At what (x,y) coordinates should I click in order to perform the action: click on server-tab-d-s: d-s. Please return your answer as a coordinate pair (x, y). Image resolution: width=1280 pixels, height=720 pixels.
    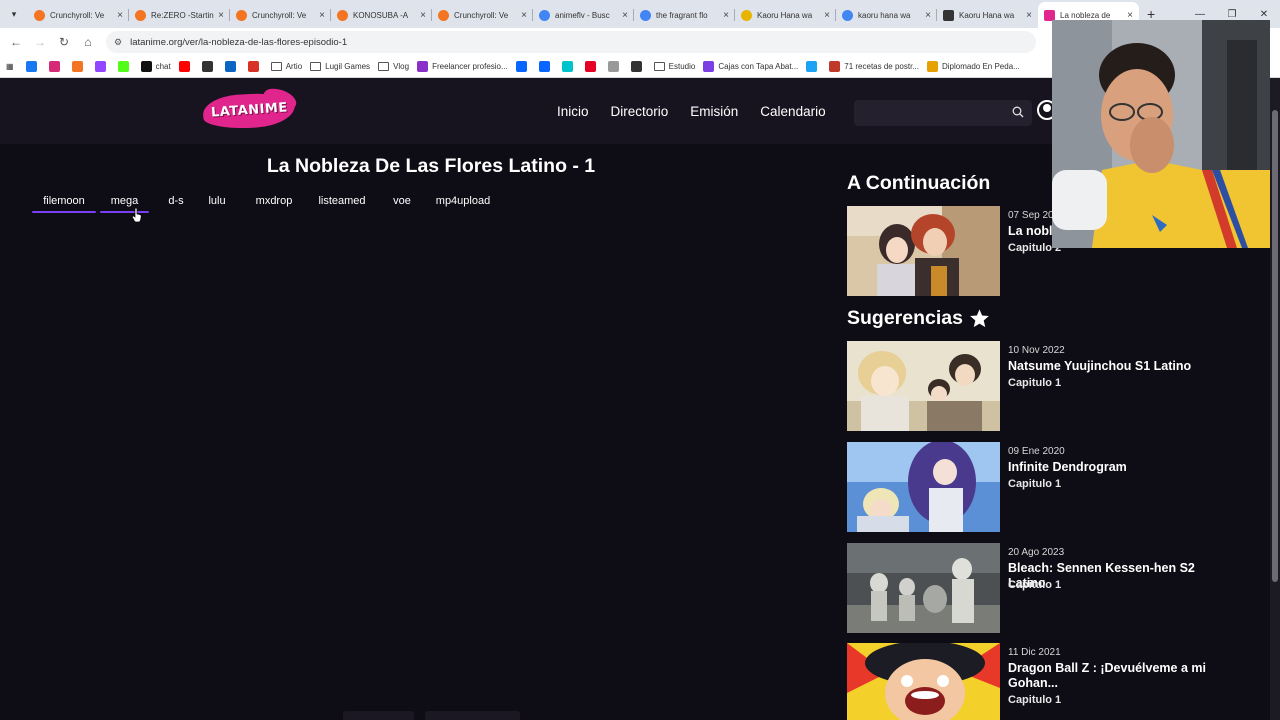
    Looking at the image, I should click on (176, 203).